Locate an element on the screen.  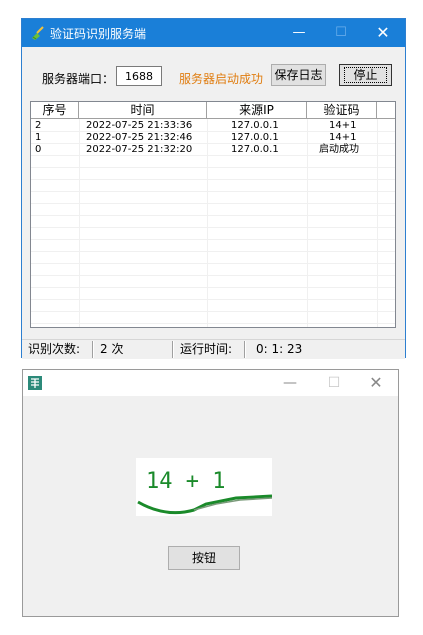
server-minimize-button: — is located at coordinates (299, 33).